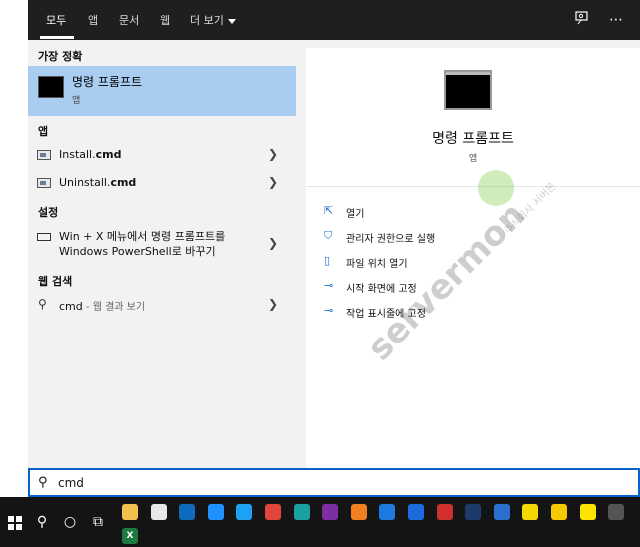  What do you see at coordinates (98, 522) in the screenshot?
I see `task-view-icon: ⧉` at bounding box center [98, 522].